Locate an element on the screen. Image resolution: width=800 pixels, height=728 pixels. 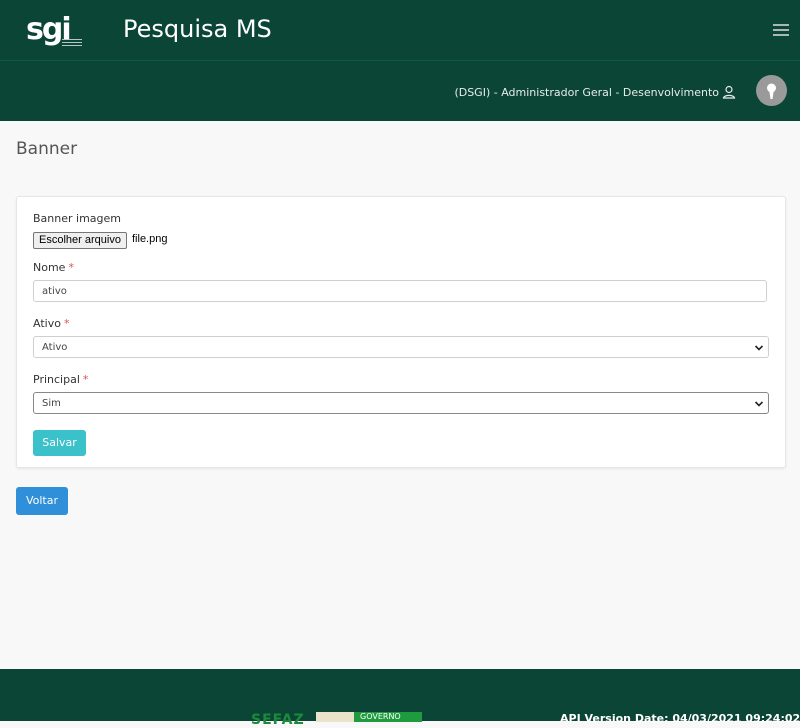
ativo-label-text: Ativo is located at coordinates (47, 323).